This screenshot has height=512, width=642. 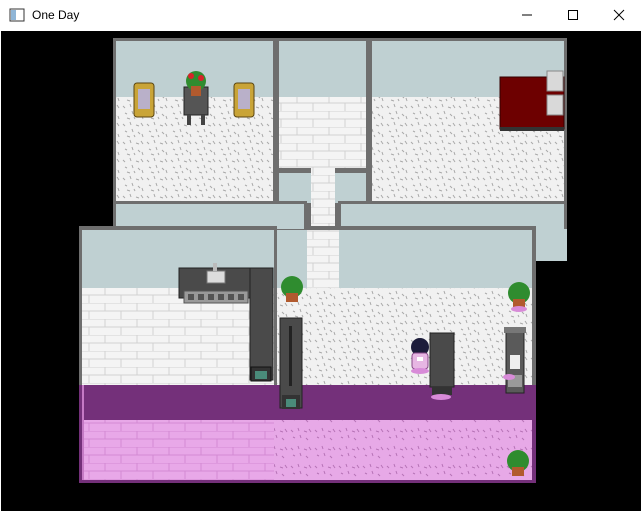 I want to click on close-button, so click(x=619, y=15).